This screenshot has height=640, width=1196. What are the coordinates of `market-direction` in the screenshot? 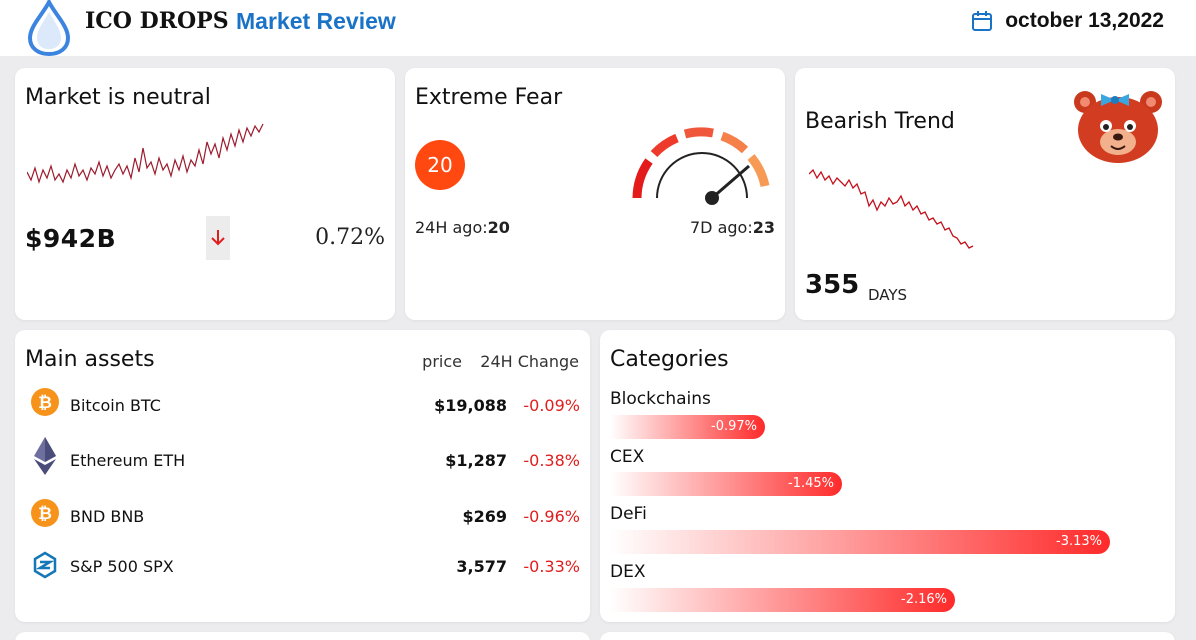 It's located at (218, 238).